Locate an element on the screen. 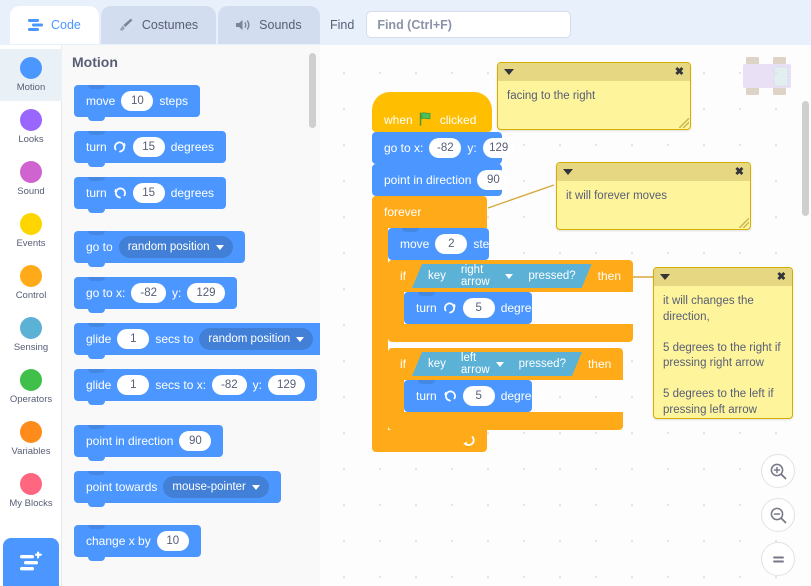  palette-block-go-to-xy: go to x: -82 y: 129 is located at coordinates (155, 295).